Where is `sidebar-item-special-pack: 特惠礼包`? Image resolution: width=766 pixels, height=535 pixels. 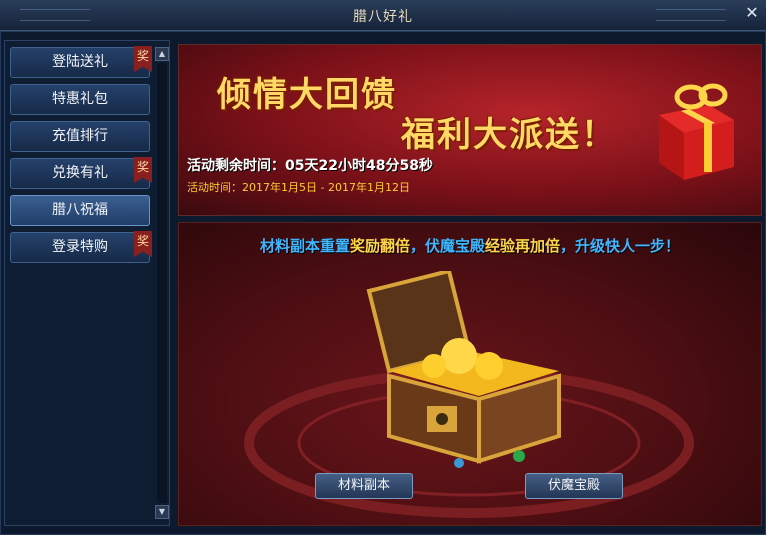 sidebar-item-special-pack: 特惠礼包 is located at coordinates (80, 99).